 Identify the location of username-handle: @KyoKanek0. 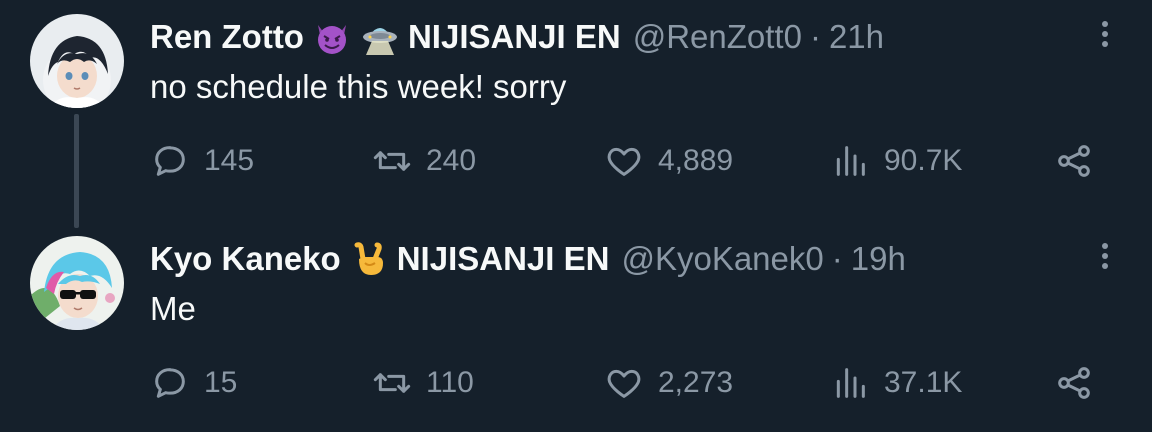
(722, 259).